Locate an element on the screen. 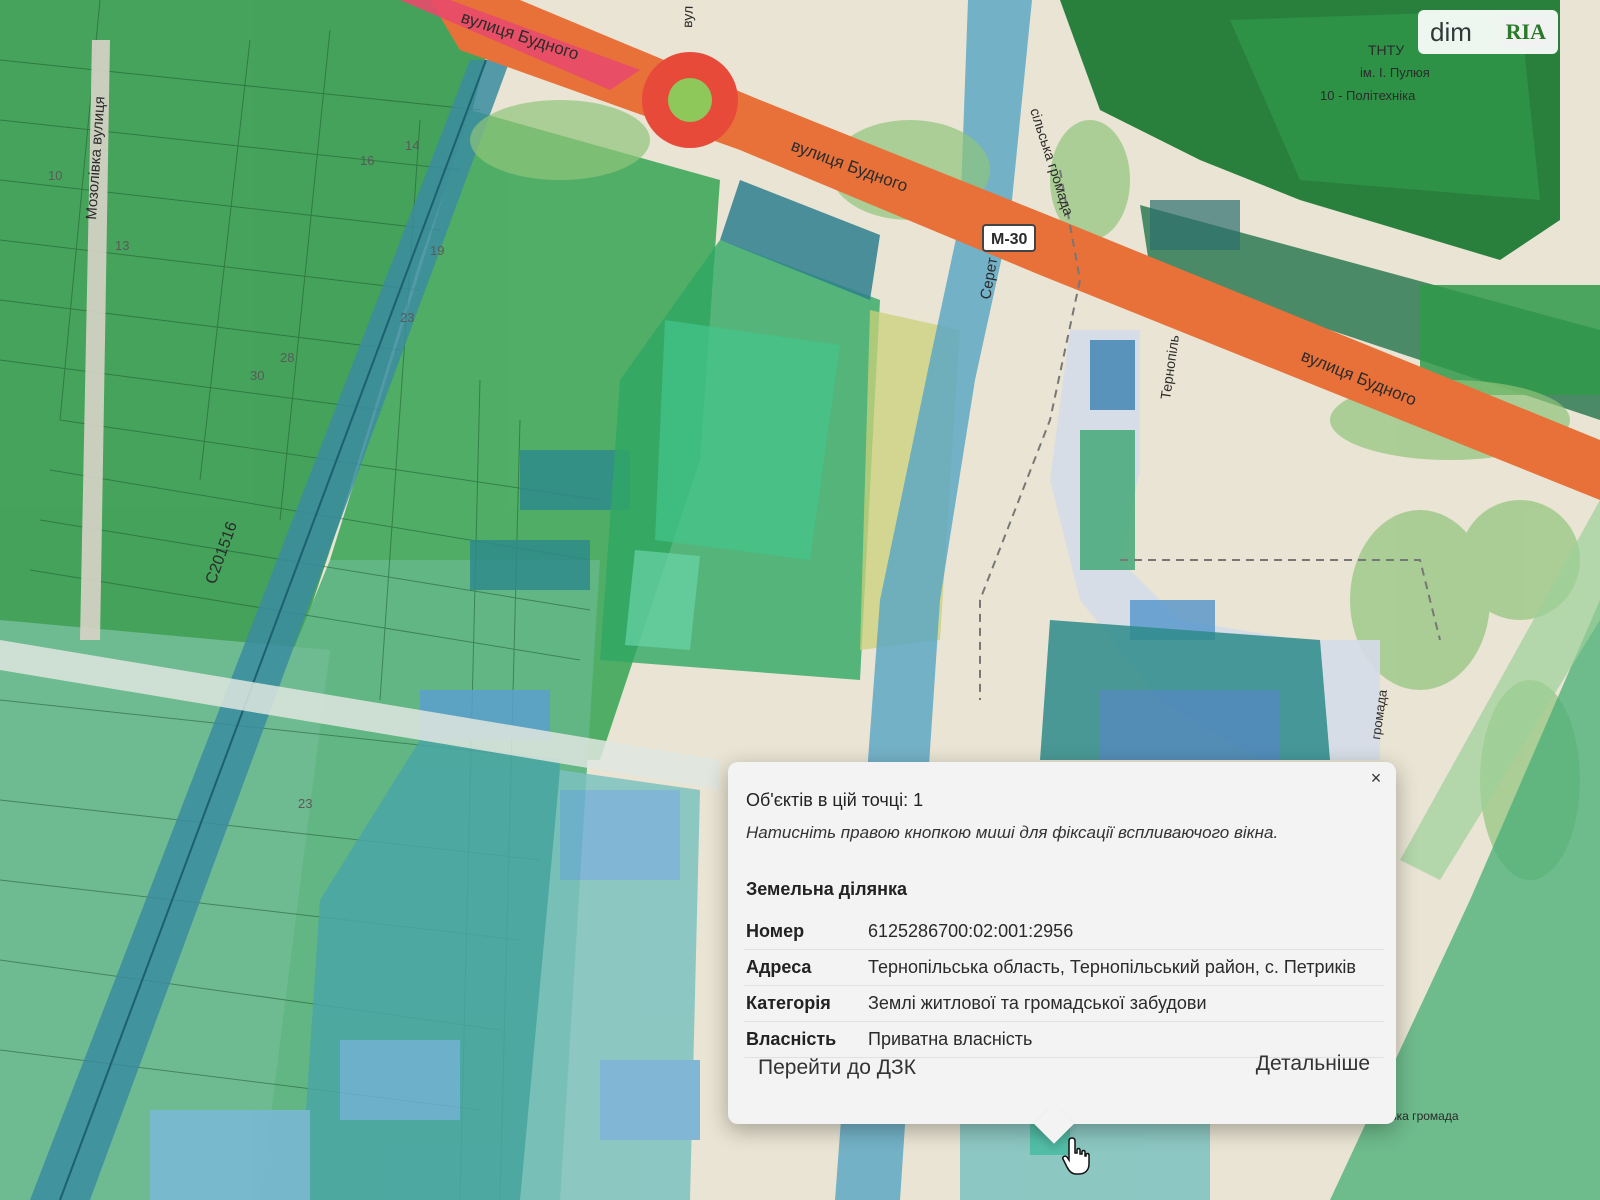 The width and height of the screenshot is (1600, 1200). hand-pointer-icon is located at coordinates (1076, 1156).